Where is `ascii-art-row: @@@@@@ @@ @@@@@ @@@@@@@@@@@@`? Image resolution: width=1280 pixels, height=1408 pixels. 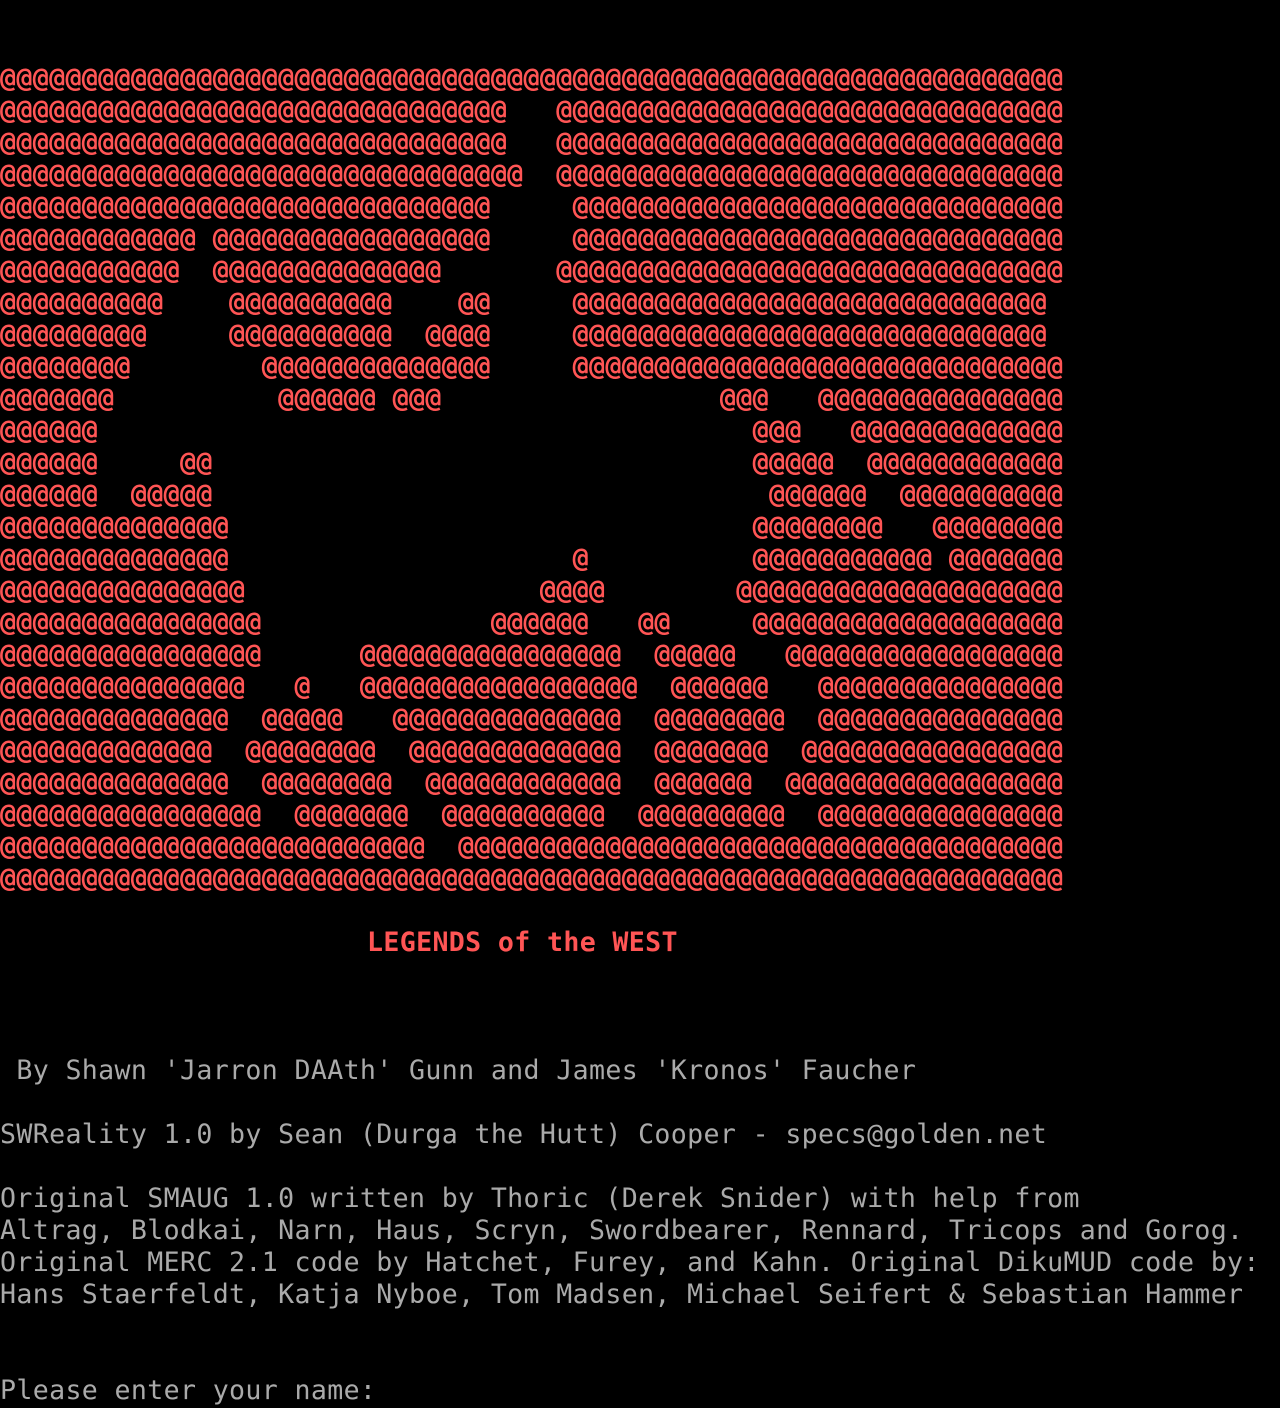
ascii-art-row: @@@@@@ @@ @@@@@ @@@@@@@@@@@@ is located at coordinates (532, 462).